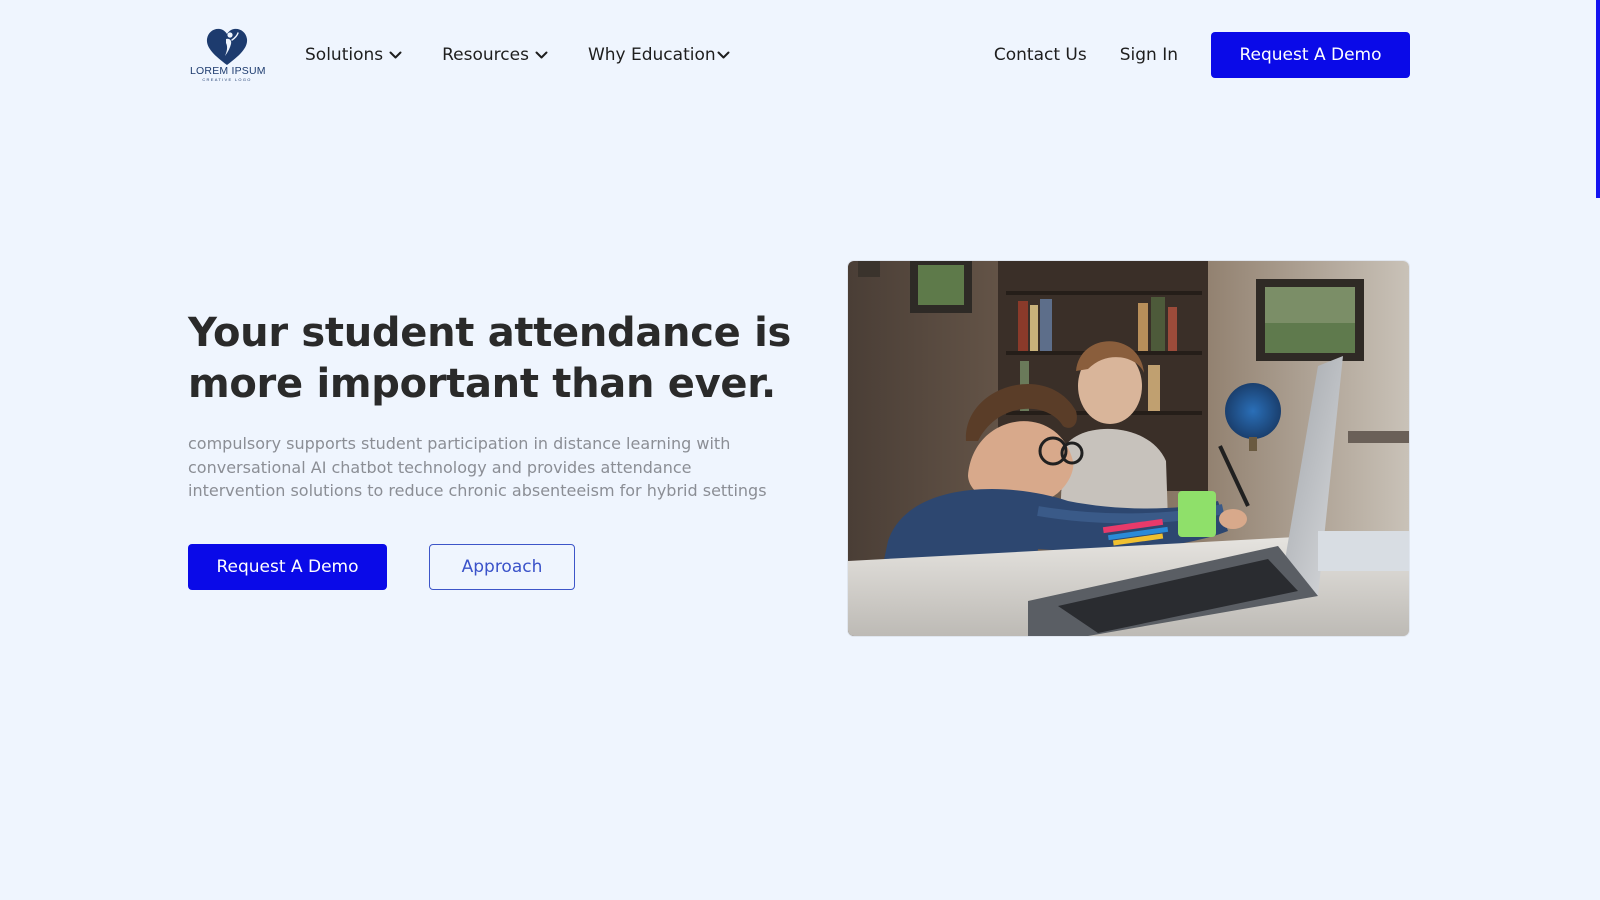 The image size is (1600, 900). What do you see at coordinates (227, 46) in the screenshot?
I see `heart-person-logo-icon` at bounding box center [227, 46].